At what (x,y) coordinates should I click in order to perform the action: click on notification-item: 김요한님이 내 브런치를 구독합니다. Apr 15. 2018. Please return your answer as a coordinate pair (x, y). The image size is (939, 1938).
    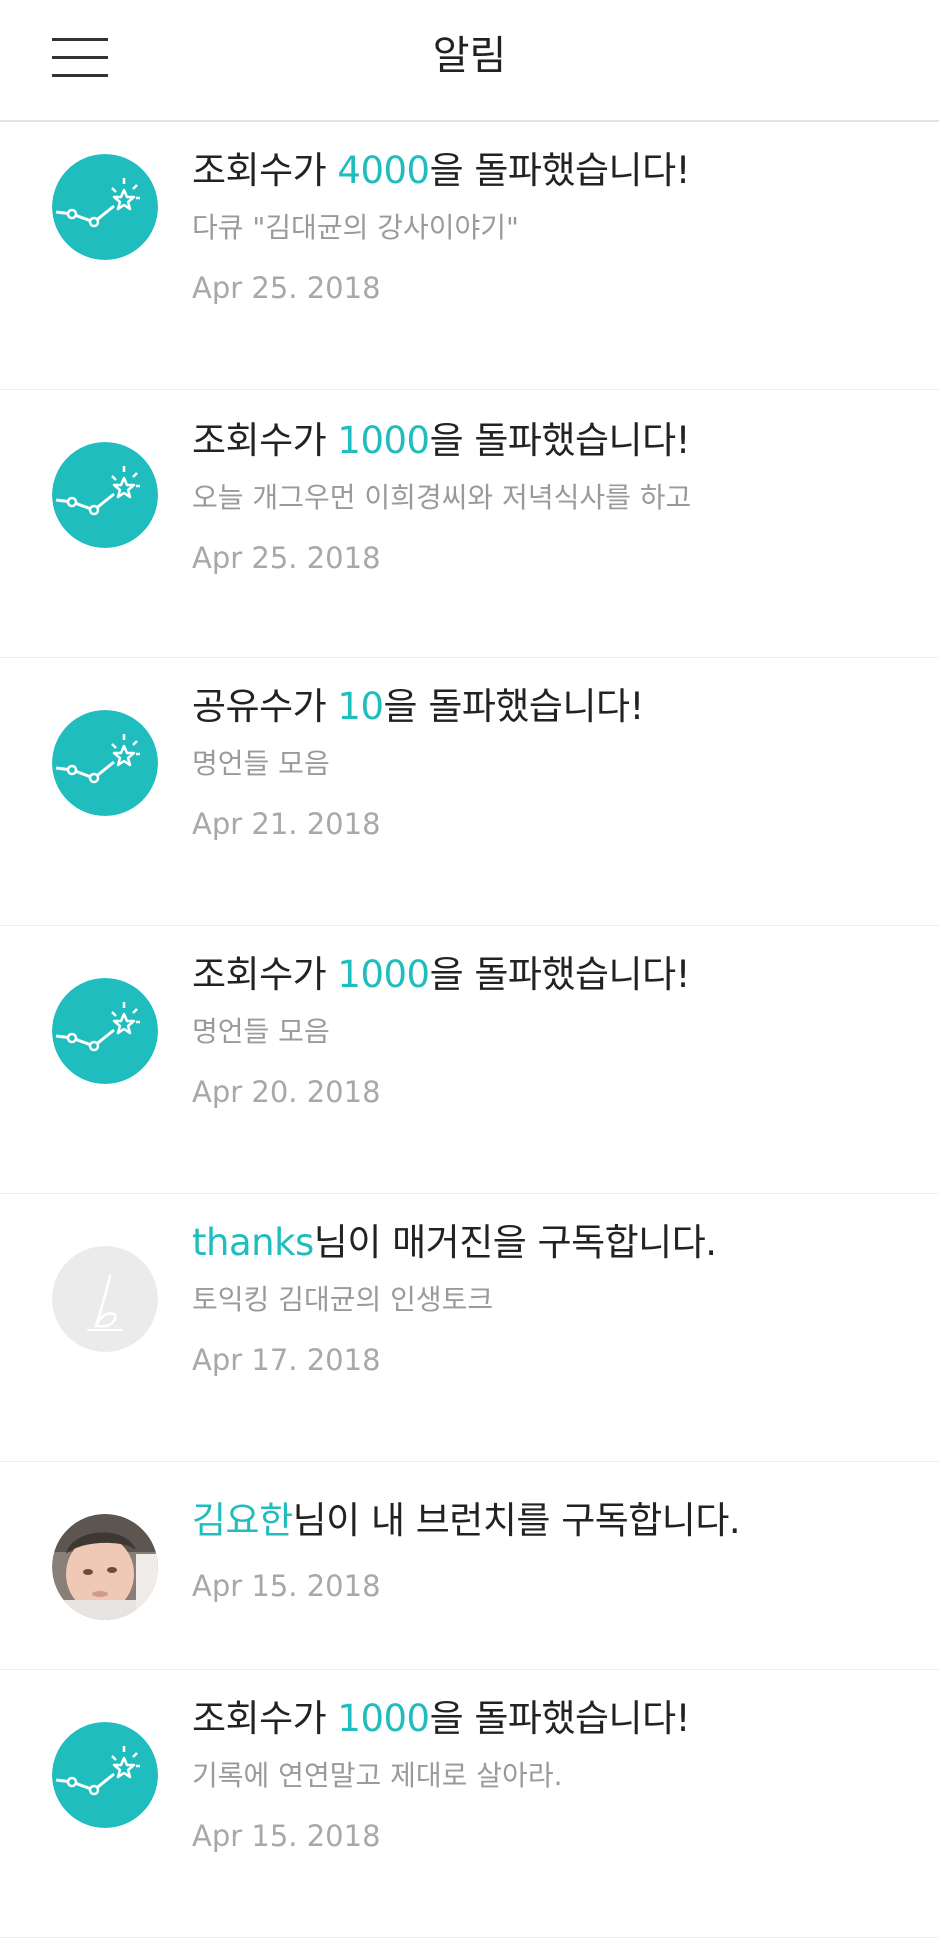
    Looking at the image, I should click on (469, 1566).